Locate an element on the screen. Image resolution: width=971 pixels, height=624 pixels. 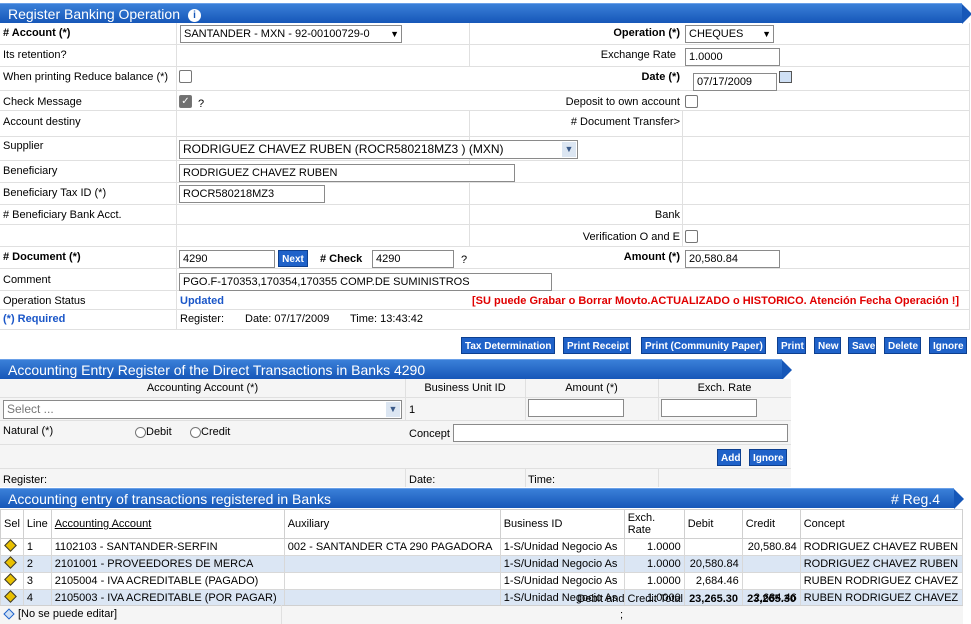
beneficiary-label: Beneficiary is located at coordinates (30, 171).